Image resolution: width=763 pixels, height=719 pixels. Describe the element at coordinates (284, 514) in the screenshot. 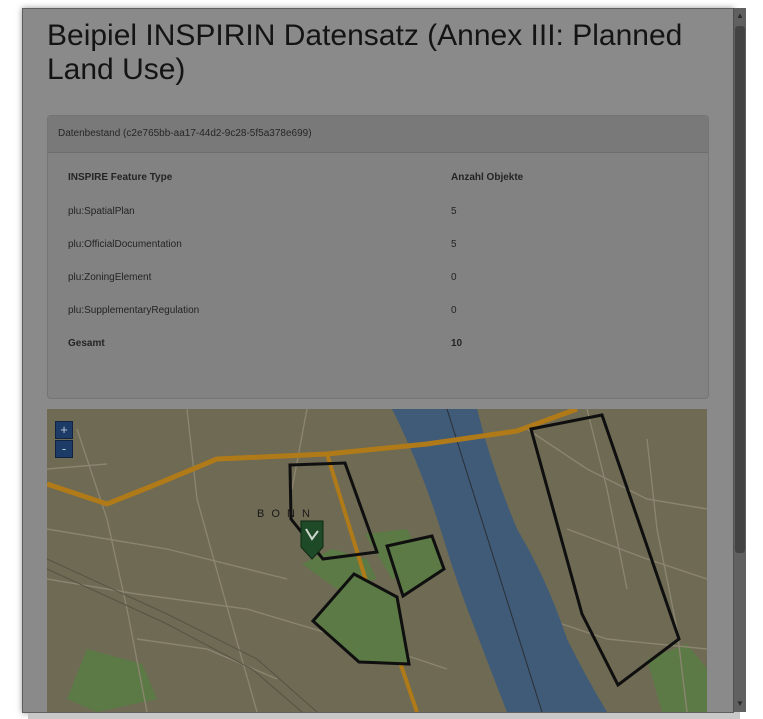

I see `city-label: B O N N` at that location.